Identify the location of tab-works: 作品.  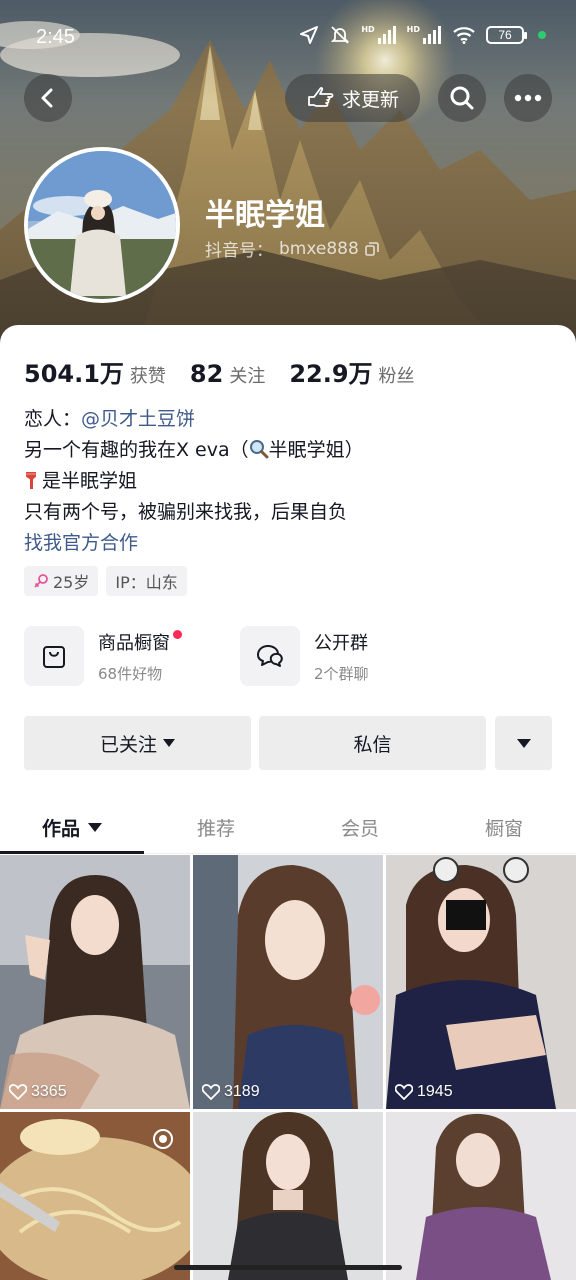
(72, 827).